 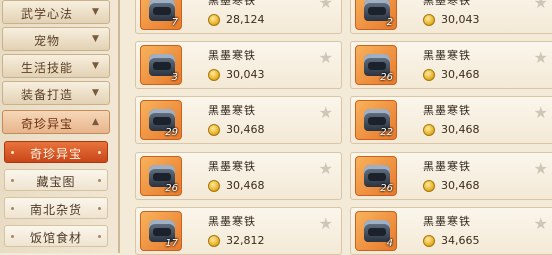 What do you see at coordinates (161, 231) in the screenshot?
I see `item-icon-frame: 17` at bounding box center [161, 231].